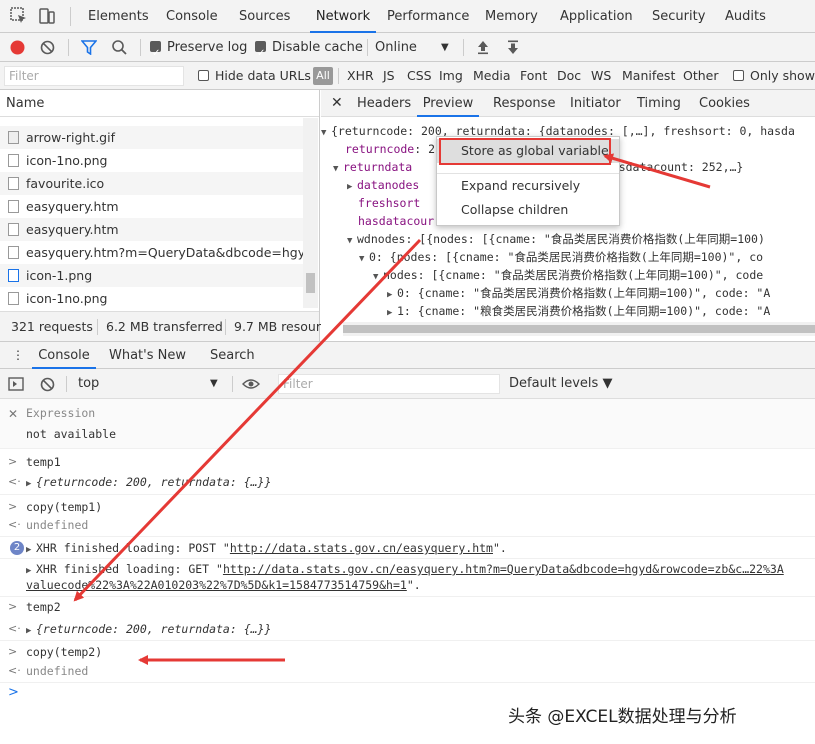  I want to click on prompt-caret-icon: >, so click(13, 692).